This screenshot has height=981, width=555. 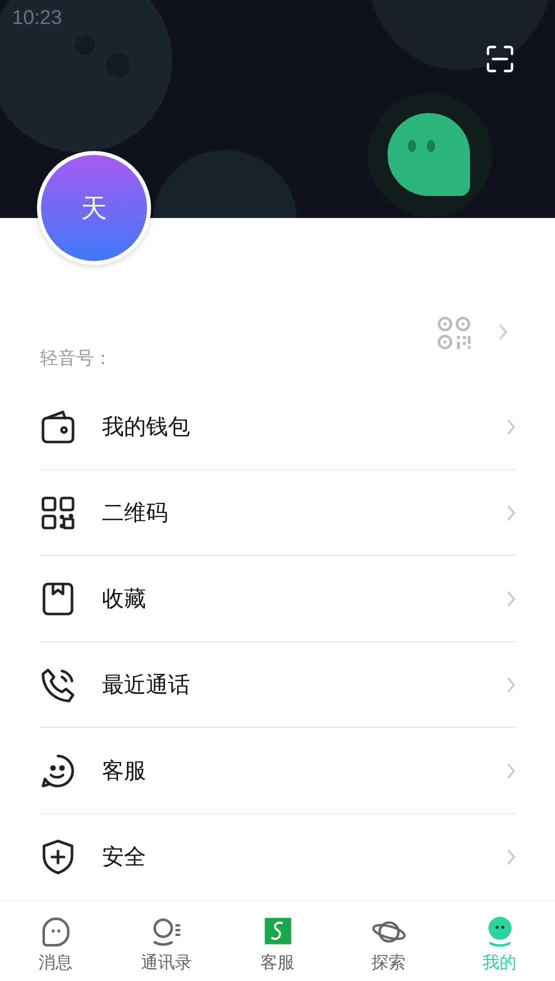 I want to click on status-time: 10:23, so click(x=37, y=18).